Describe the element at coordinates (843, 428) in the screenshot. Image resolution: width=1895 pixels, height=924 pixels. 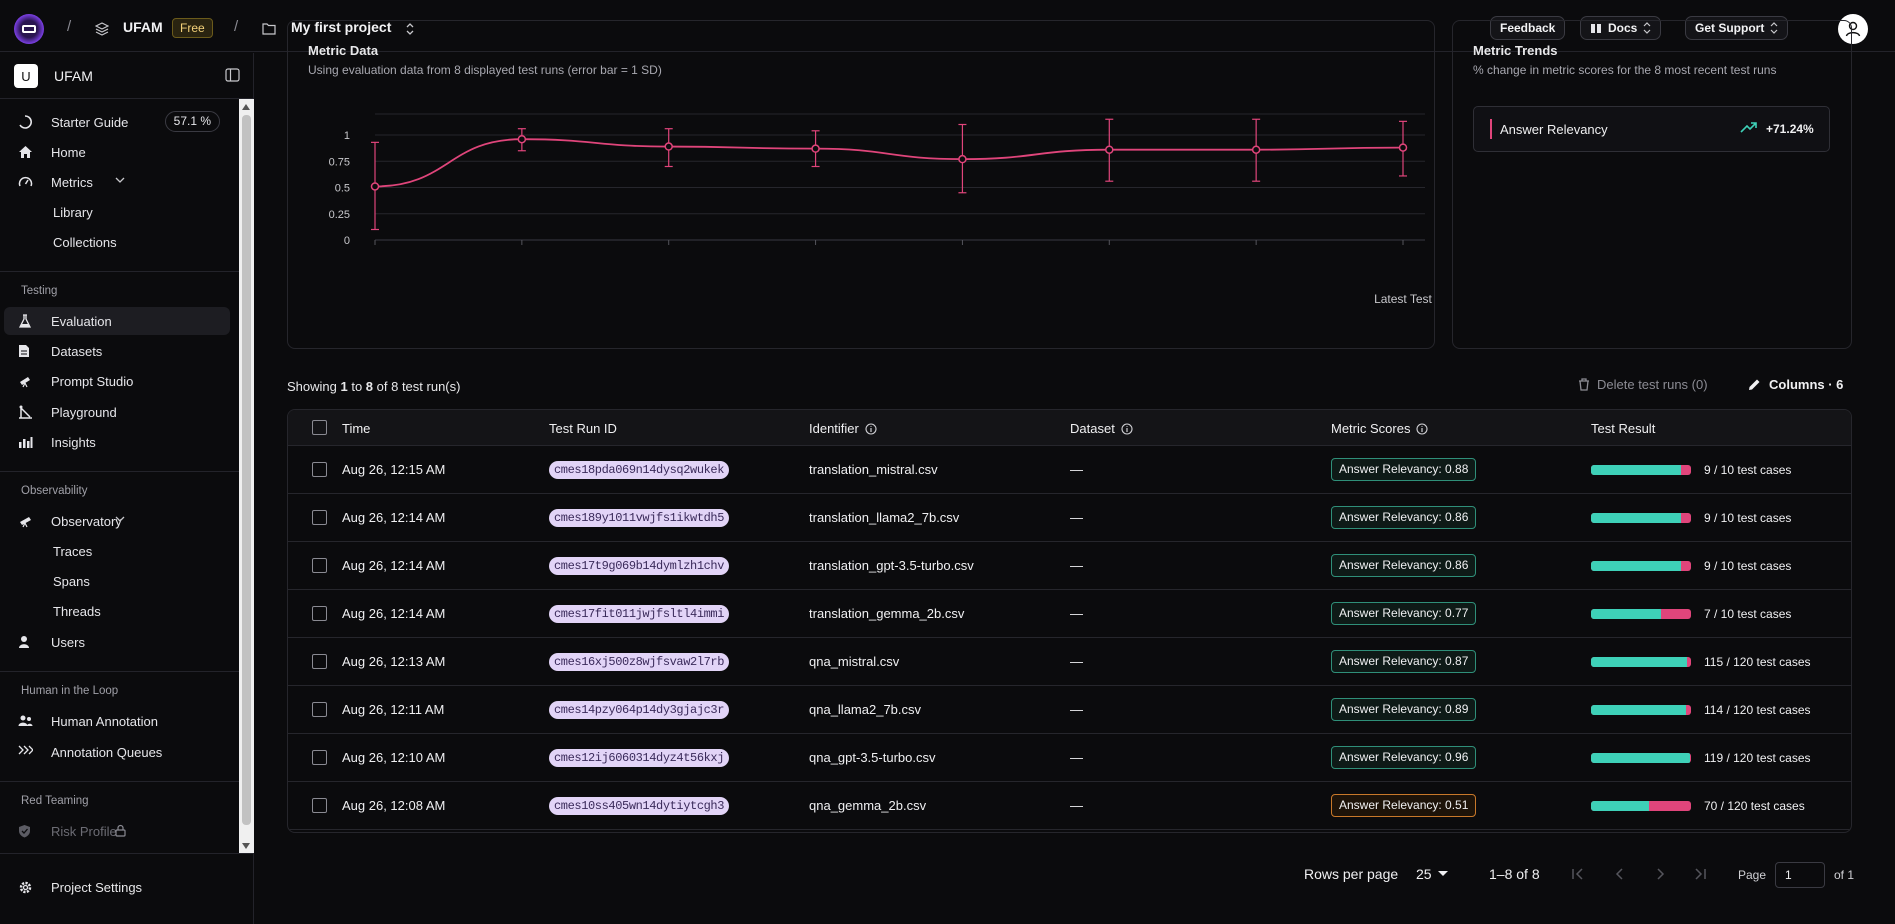
I see `column-header-identifier: Identifier` at that location.